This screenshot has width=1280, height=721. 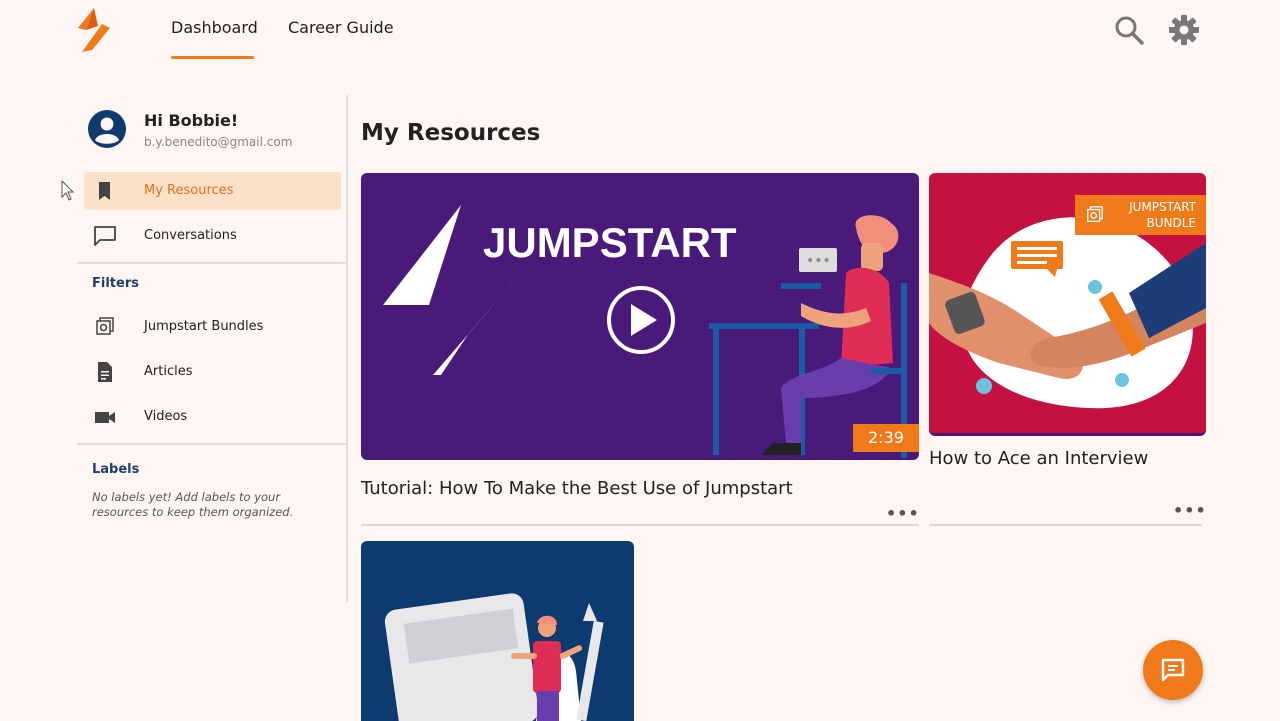 What do you see at coordinates (68, 190) in the screenshot?
I see `mouse-cursor-icon` at bounding box center [68, 190].